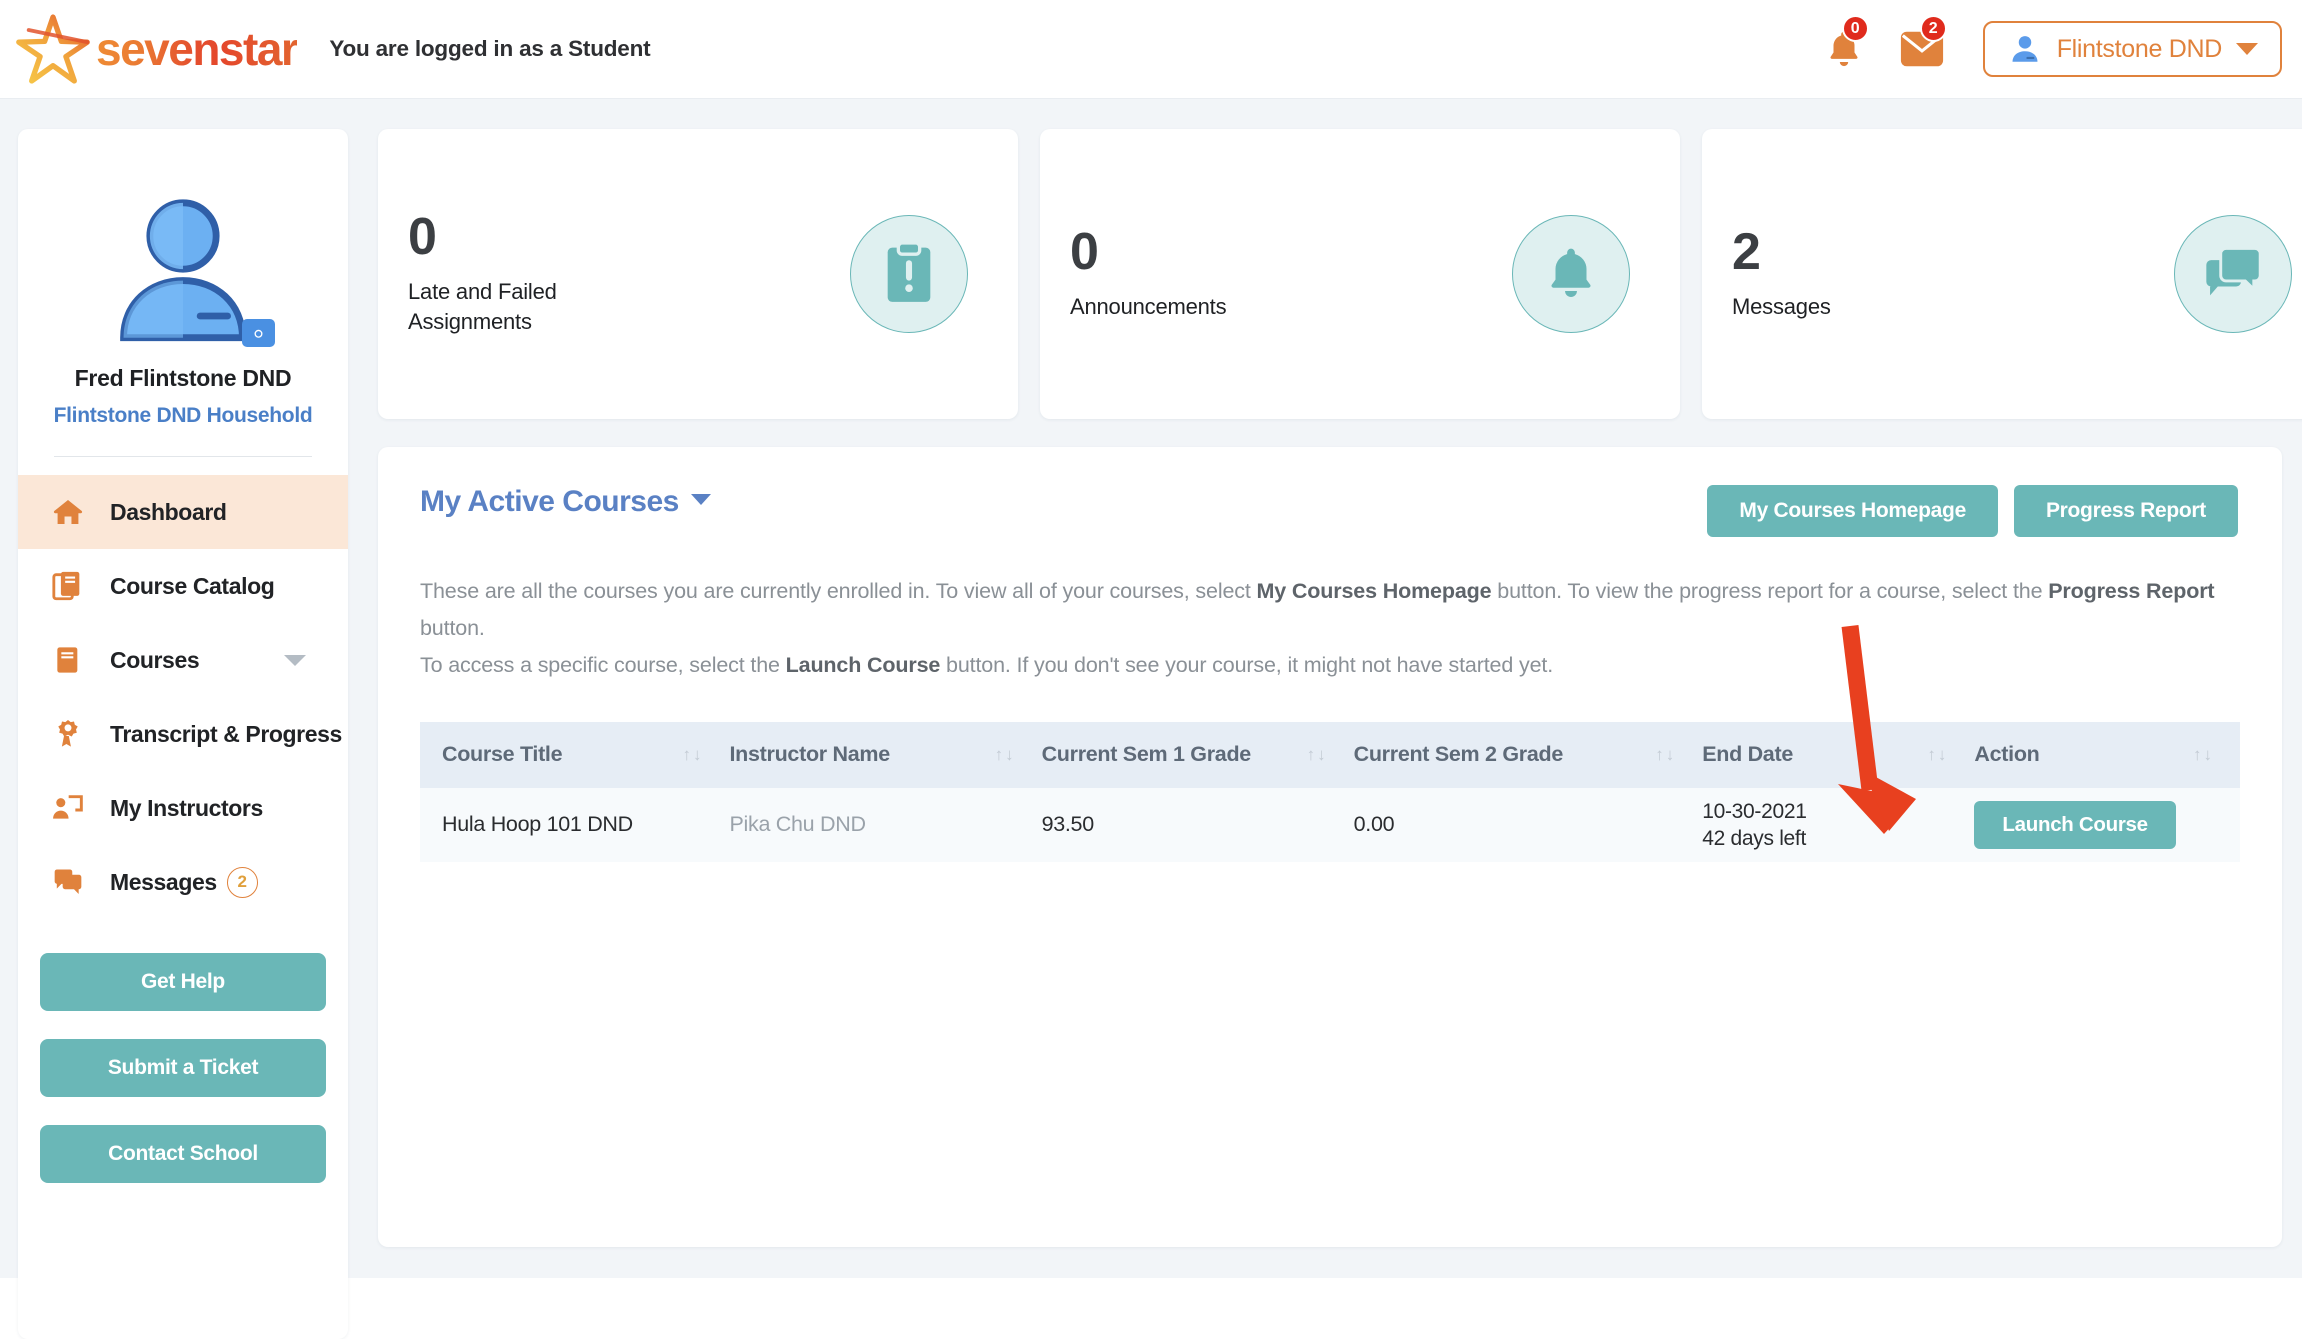  I want to click on progress-report-button: Progress Report, so click(2125, 511).